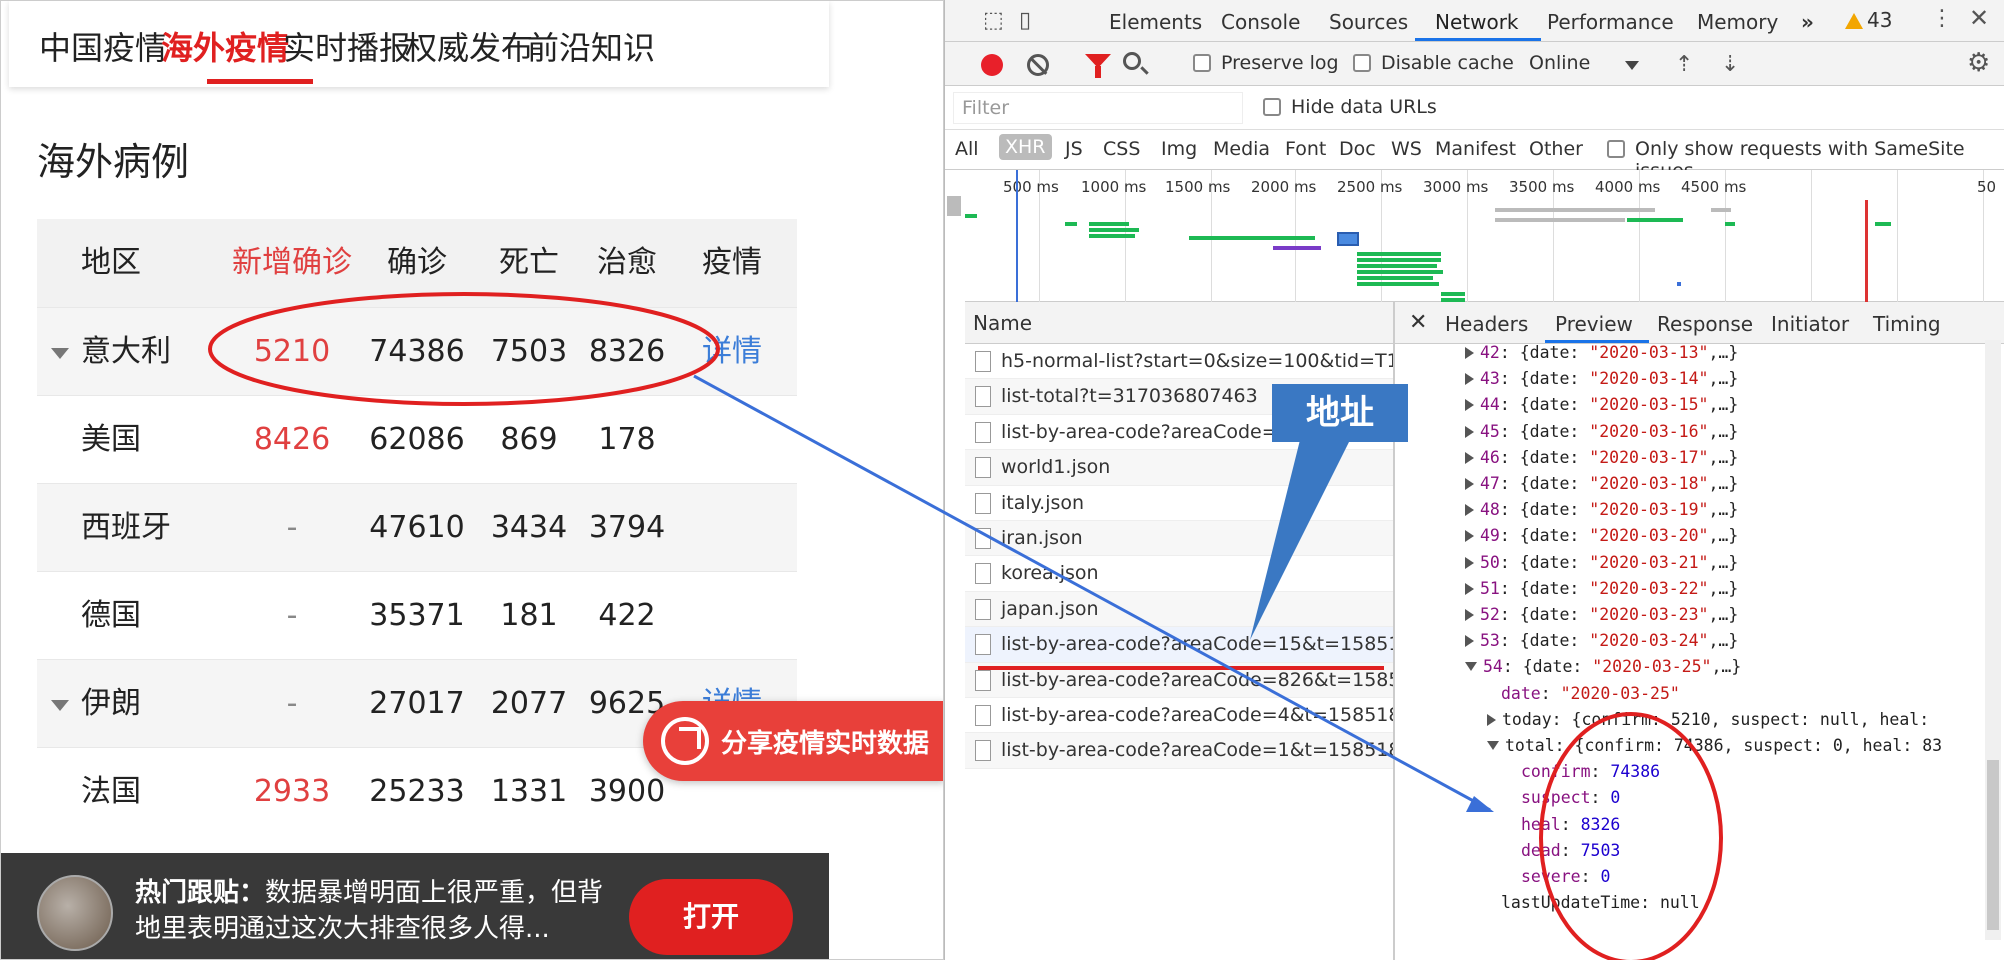  What do you see at coordinates (1610, 22) in the screenshot?
I see `tab-performance: Performance` at bounding box center [1610, 22].